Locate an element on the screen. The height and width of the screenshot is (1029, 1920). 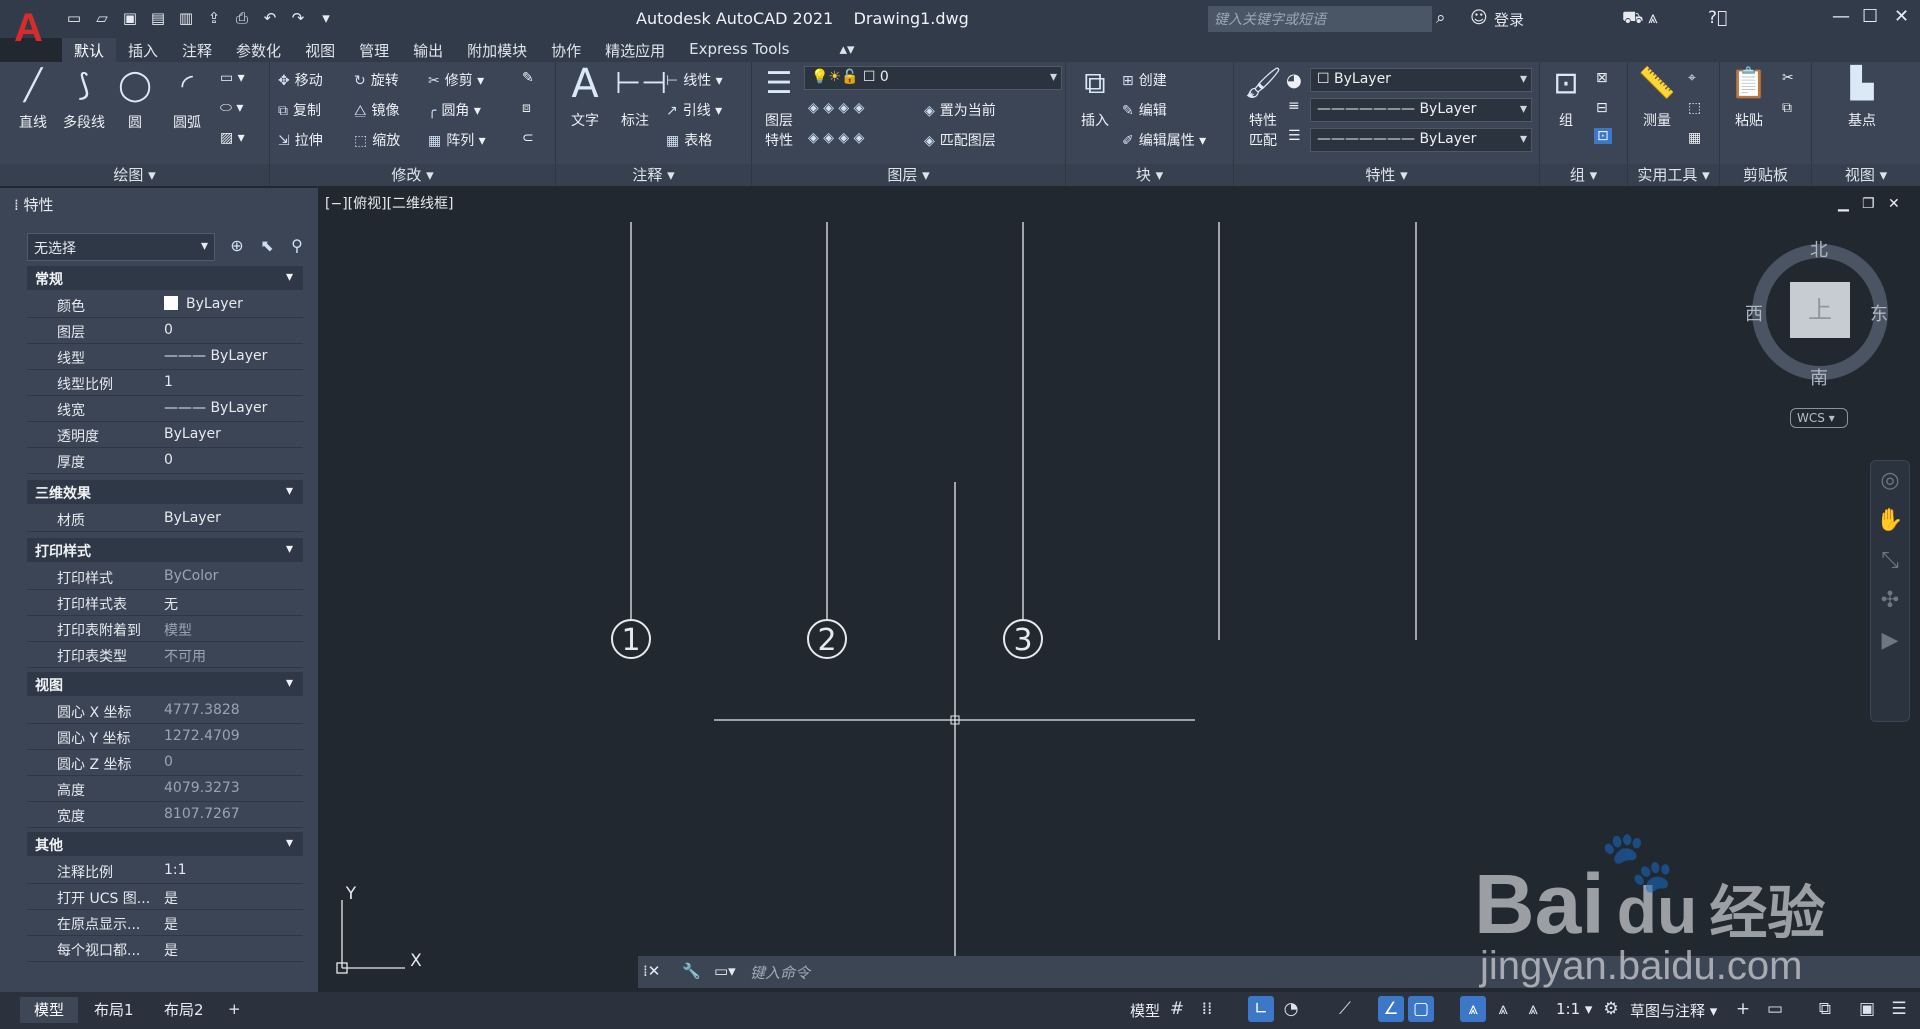
units-icon: ▭ is located at coordinates (1775, 1009).